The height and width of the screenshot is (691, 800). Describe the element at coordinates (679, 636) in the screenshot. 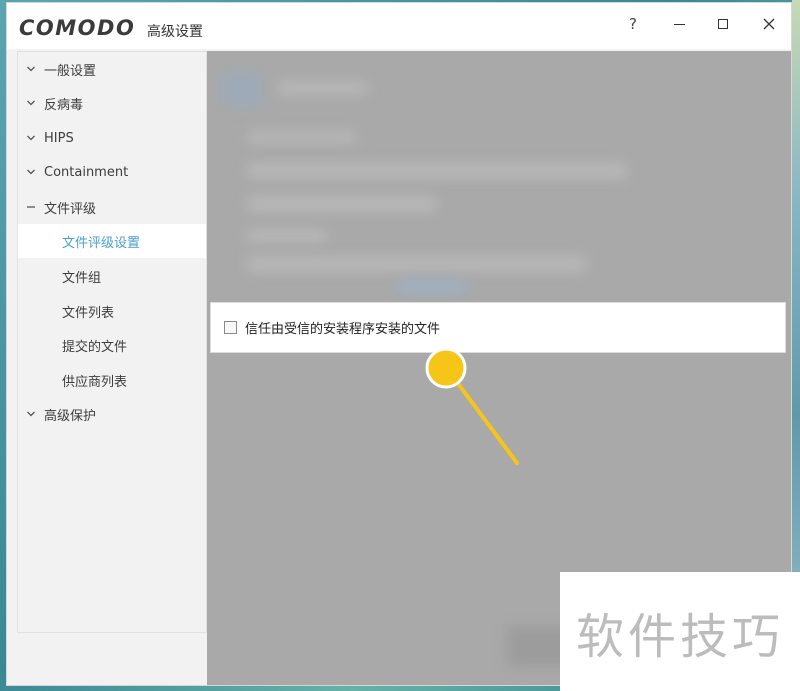

I see `watermark-text: 软件技巧` at that location.